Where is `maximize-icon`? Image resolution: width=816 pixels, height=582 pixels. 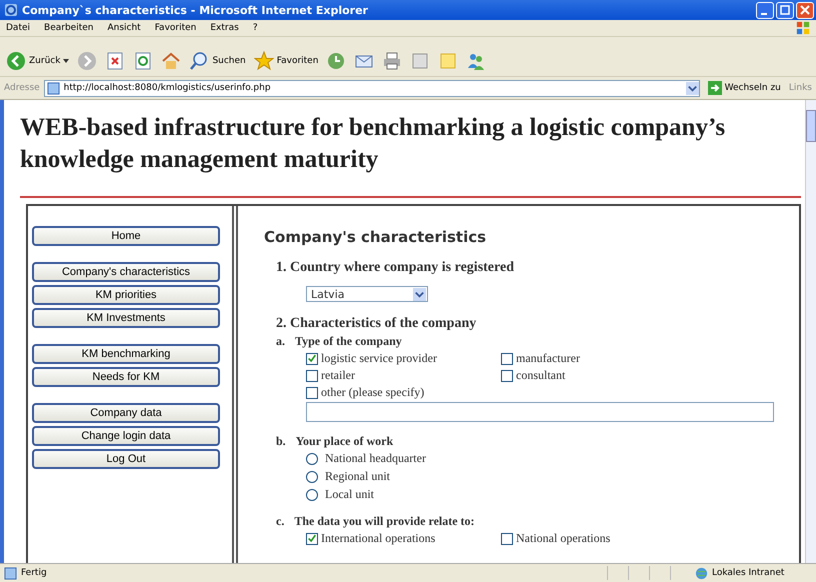
maximize-icon is located at coordinates (785, 10).